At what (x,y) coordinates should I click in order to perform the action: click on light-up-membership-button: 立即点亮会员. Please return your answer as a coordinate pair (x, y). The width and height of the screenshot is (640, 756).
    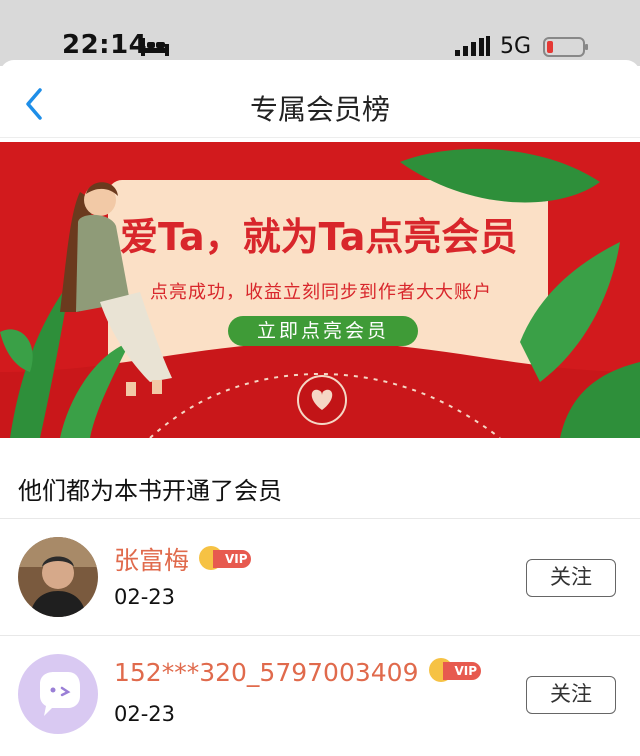
    Looking at the image, I should click on (323, 331).